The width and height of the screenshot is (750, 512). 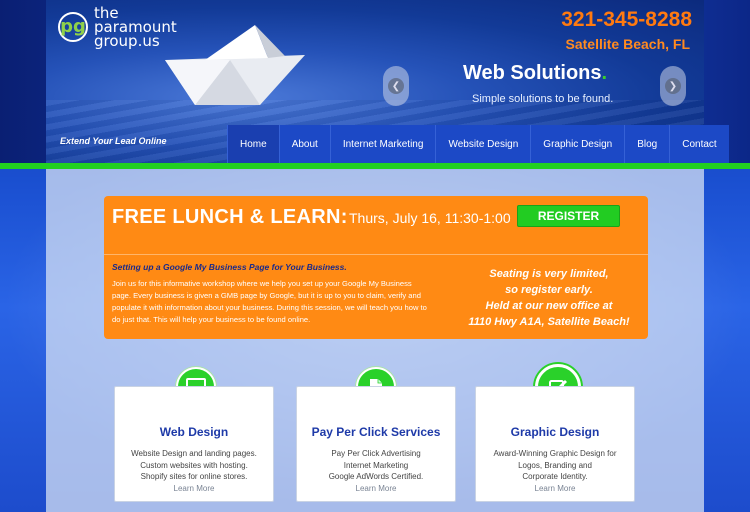 I want to click on chevron-left-icon: ❮, so click(x=396, y=86).